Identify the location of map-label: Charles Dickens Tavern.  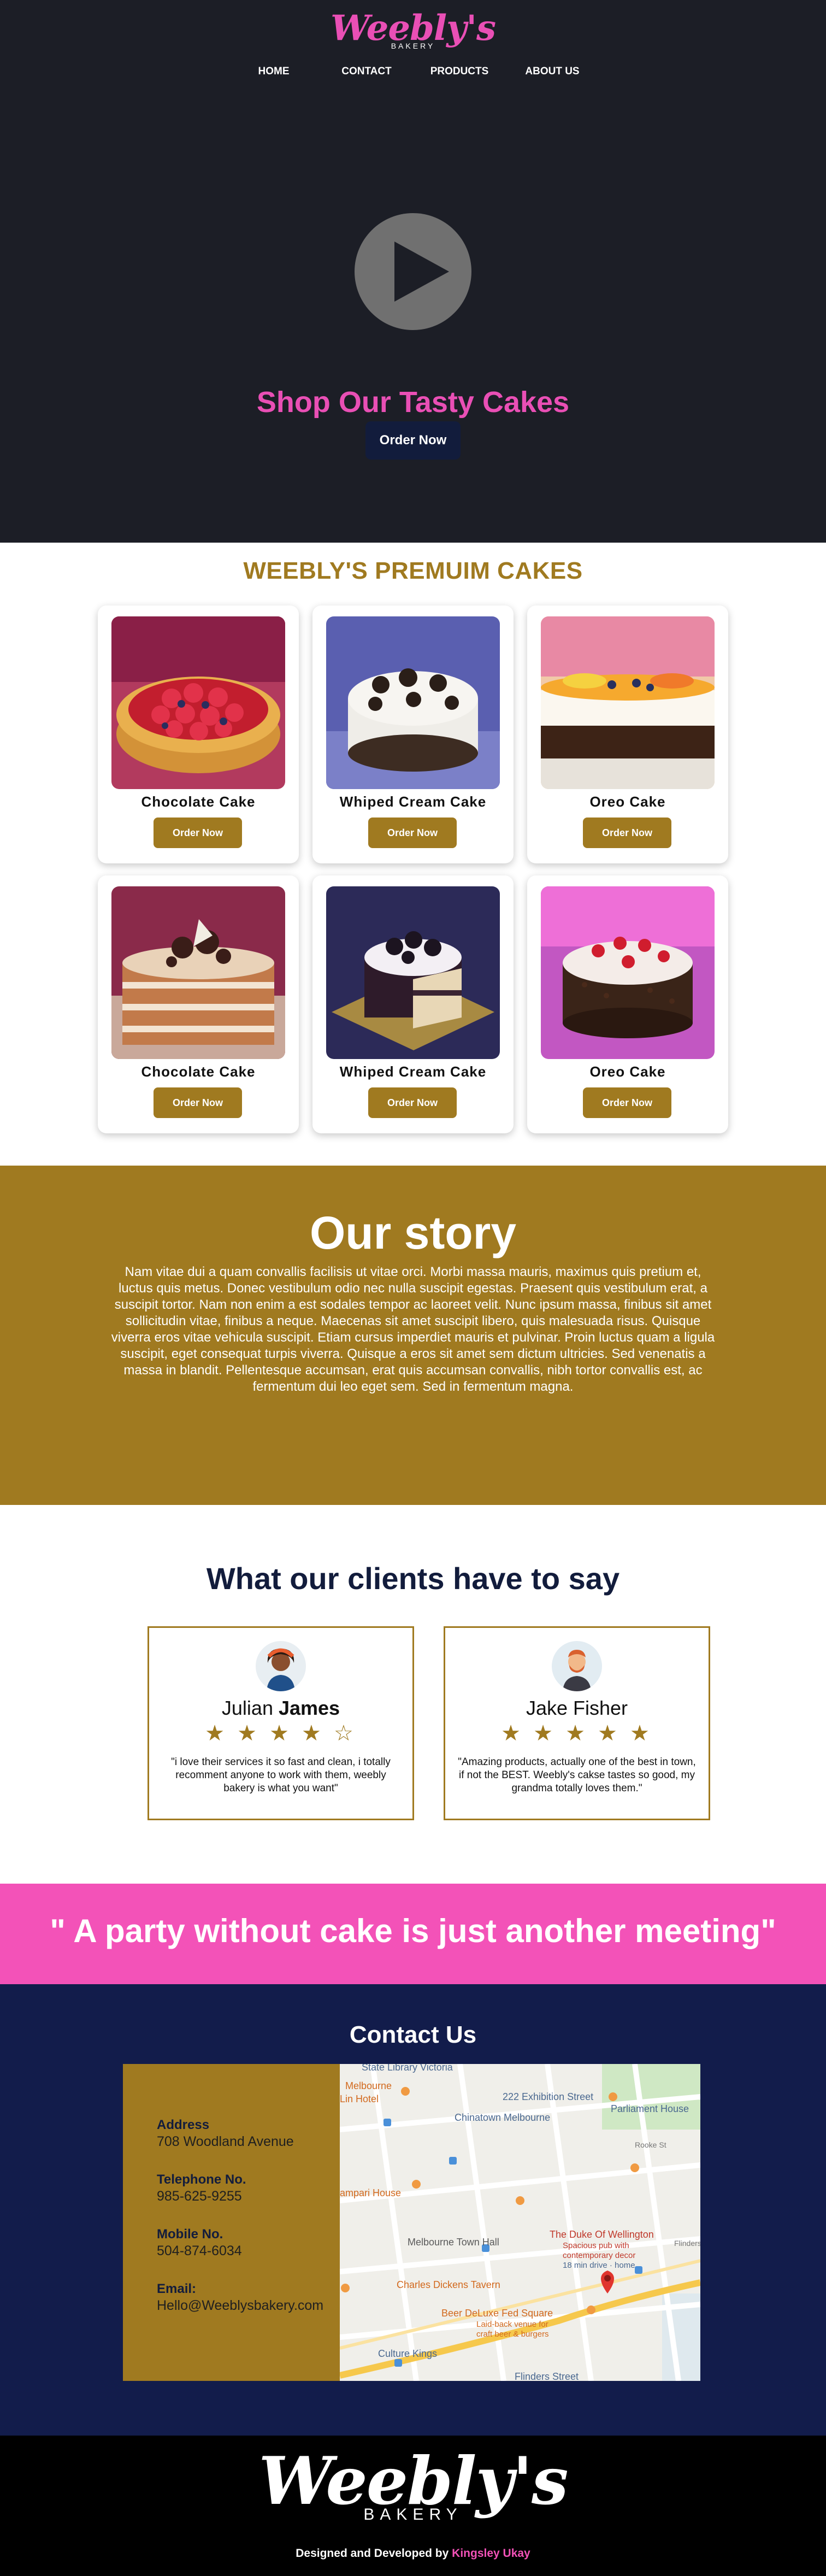
(448, 2284).